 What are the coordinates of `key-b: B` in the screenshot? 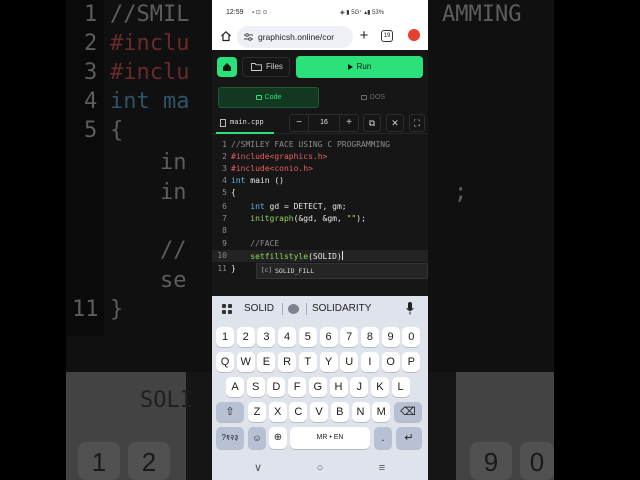 It's located at (339, 412).